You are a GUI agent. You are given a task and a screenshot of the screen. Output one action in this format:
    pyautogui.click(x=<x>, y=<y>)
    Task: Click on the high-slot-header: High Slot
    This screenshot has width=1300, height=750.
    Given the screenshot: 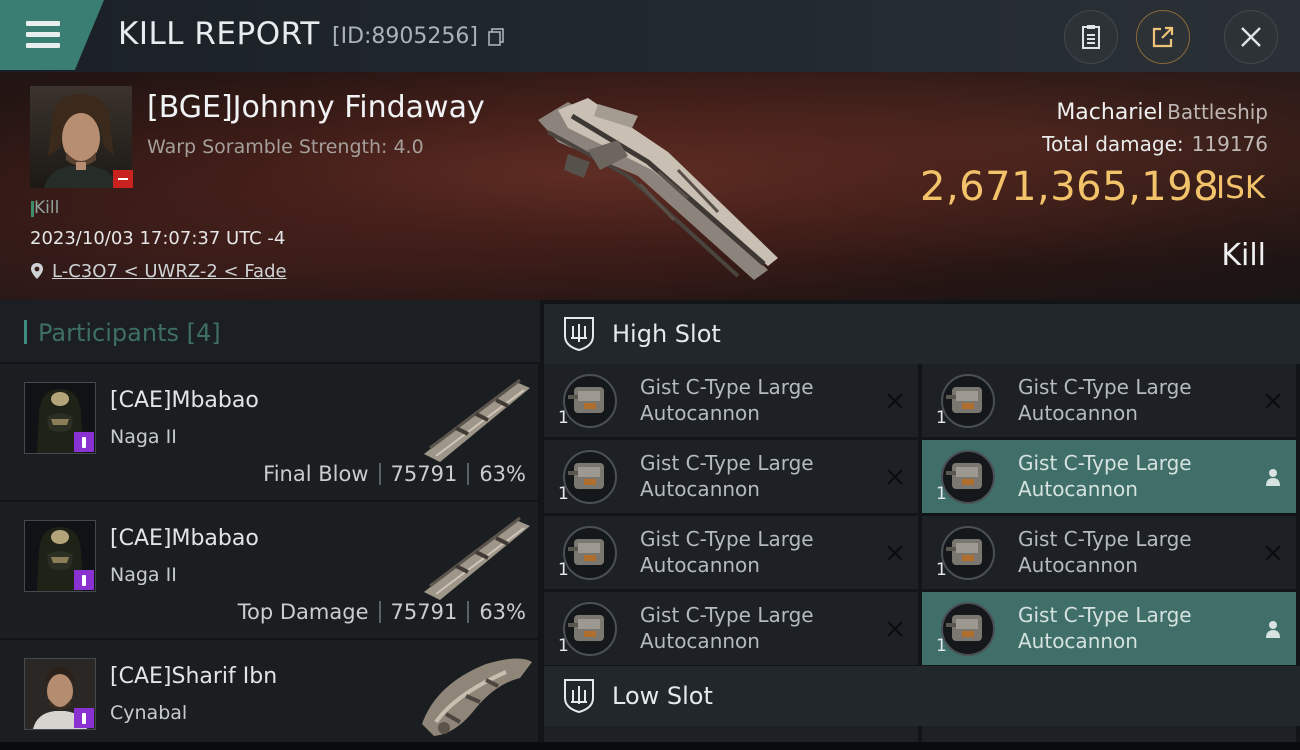 What is the action you would take?
    pyautogui.click(x=922, y=334)
    